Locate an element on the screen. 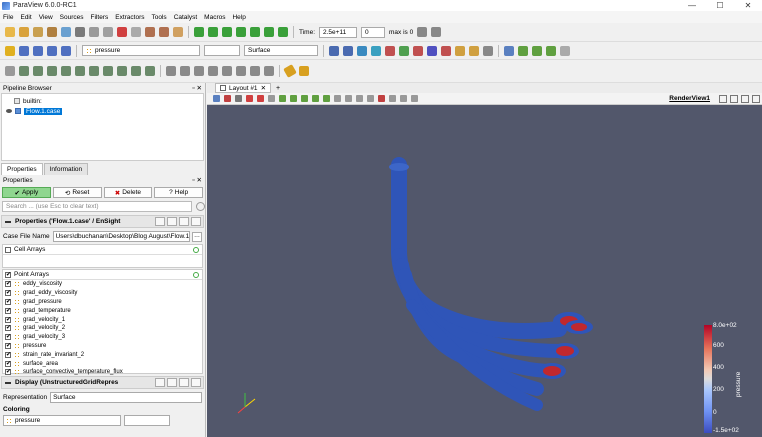 The width and height of the screenshot is (762, 437). menu-help: Help is located at coordinates (238, 17).